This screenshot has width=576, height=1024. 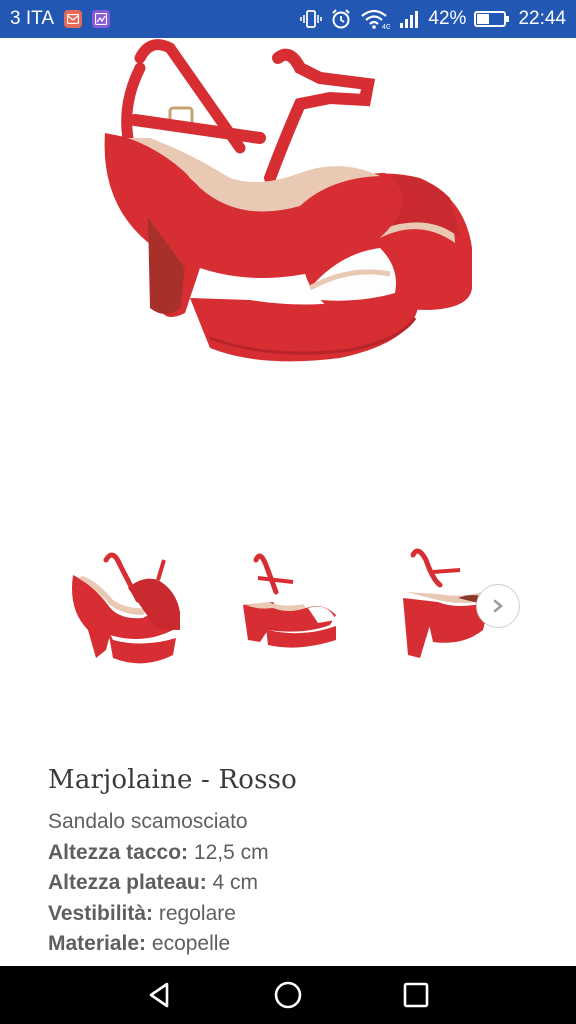 What do you see at coordinates (127, 882) in the screenshot?
I see `spec-label: Altezza plateau:` at bounding box center [127, 882].